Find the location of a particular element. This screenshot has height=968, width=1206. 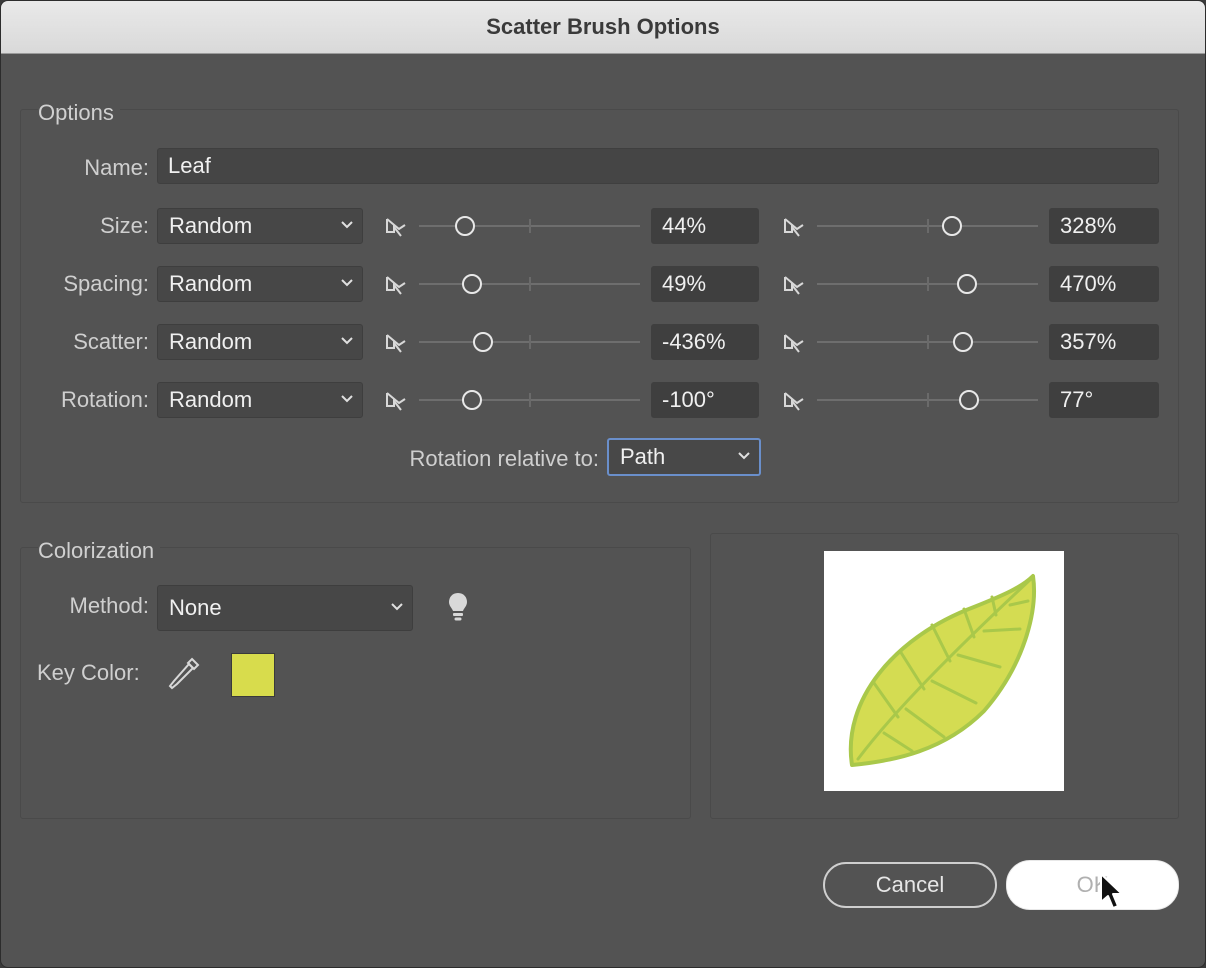

rotation-min-slider is located at coordinates (529, 400).